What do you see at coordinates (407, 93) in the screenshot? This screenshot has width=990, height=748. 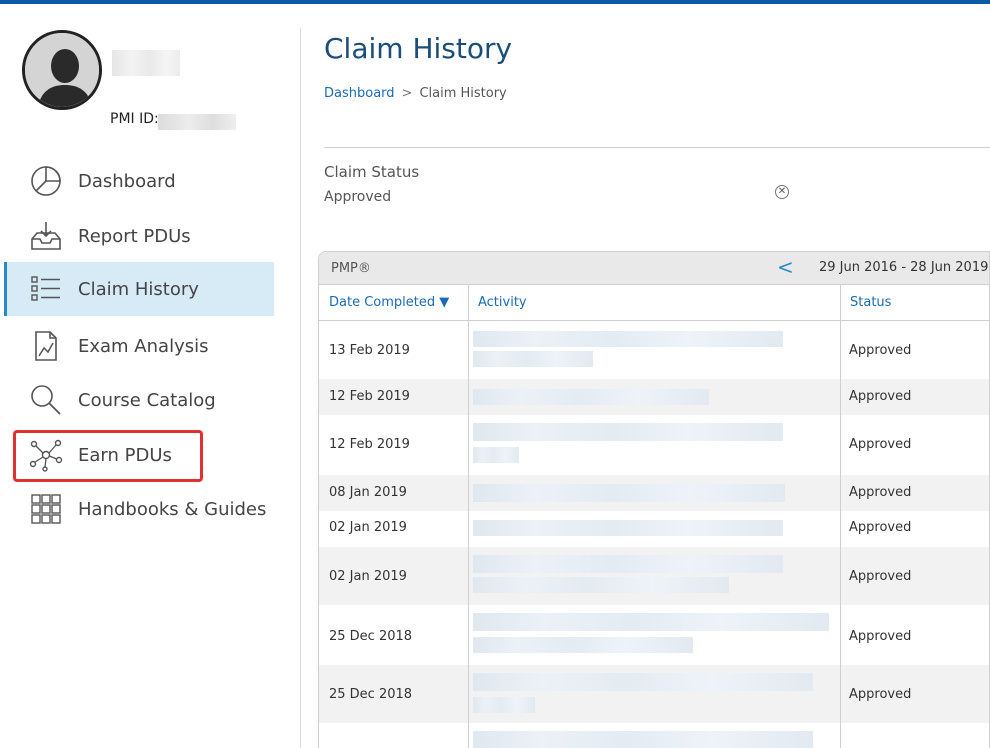 I see `chevron-right-icon: >` at bounding box center [407, 93].